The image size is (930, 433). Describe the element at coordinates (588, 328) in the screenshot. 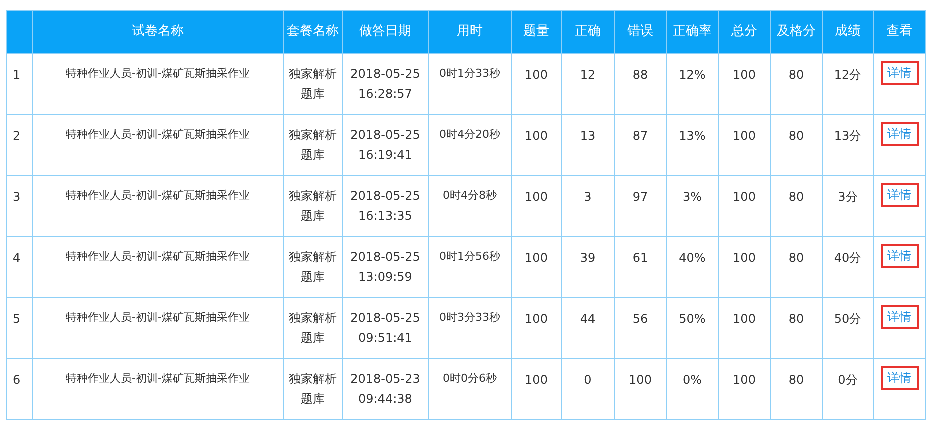

I see `table-cell: 44` at that location.